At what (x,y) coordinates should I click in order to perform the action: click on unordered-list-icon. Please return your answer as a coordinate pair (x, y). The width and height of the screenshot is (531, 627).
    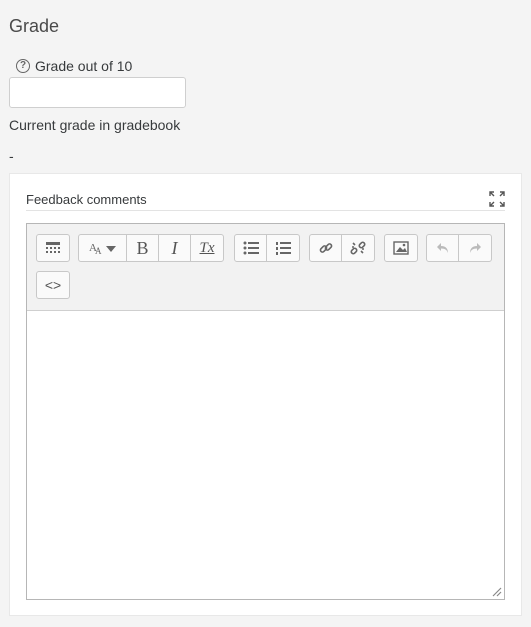
    Looking at the image, I should click on (251, 248).